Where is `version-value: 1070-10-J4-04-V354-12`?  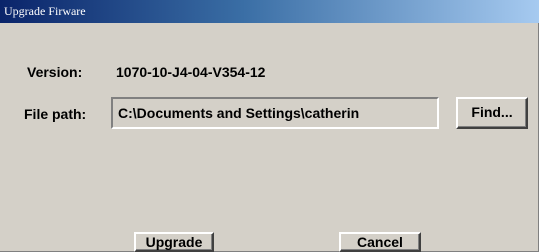
version-value: 1070-10-J4-04-V354-12 is located at coordinates (191, 72).